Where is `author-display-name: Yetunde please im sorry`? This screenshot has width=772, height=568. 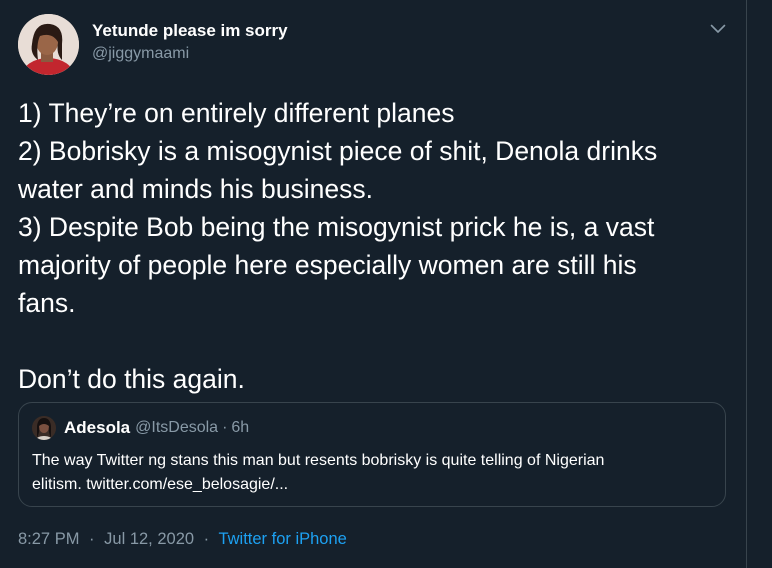
author-display-name: Yetunde please im sorry is located at coordinates (190, 31).